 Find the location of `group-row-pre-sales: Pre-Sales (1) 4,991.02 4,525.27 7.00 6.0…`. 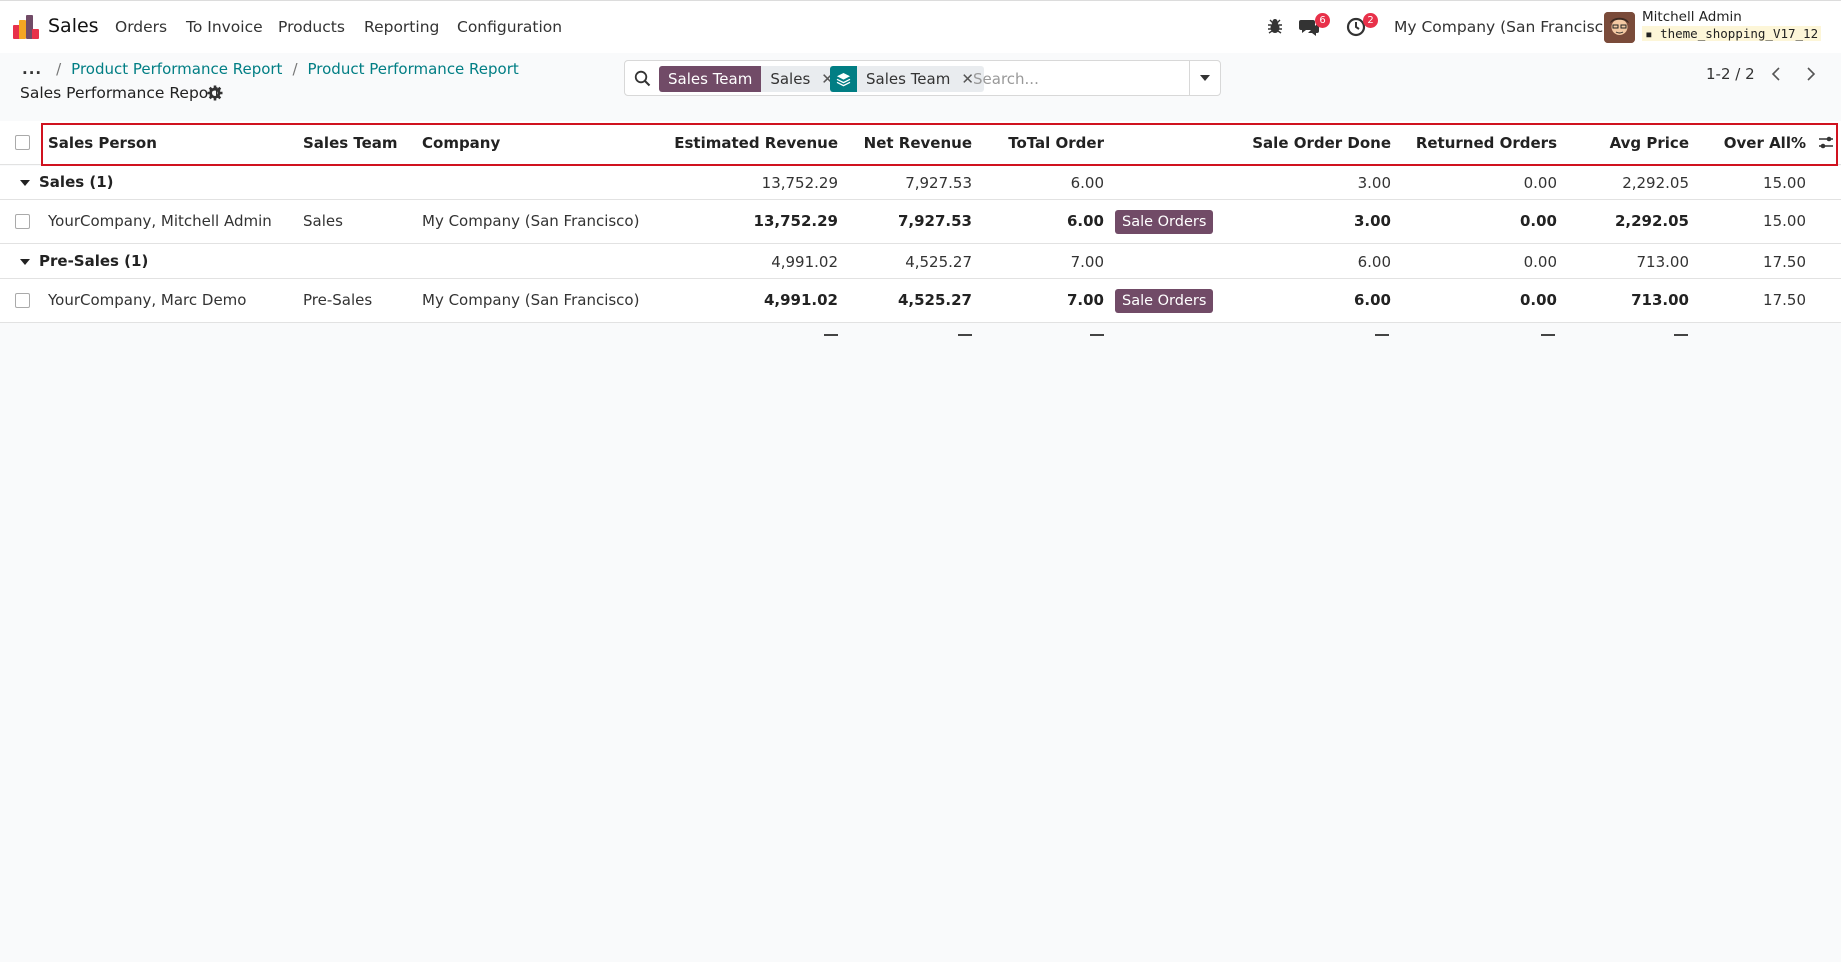

group-row-pre-sales: Pre-Sales (1) 4,991.02 4,525.27 7.00 6.0… is located at coordinates (920, 261).